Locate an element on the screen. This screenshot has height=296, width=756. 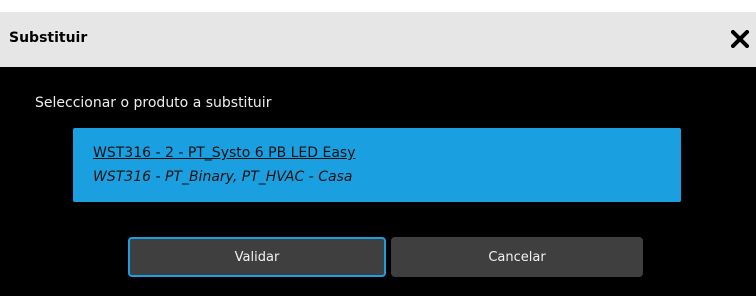
cancel-button: Cancelar is located at coordinates (517, 257).